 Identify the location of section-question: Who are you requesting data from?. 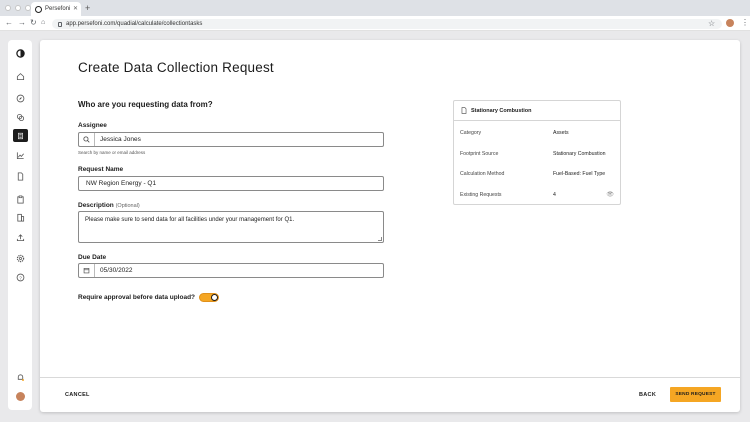
(145, 104).